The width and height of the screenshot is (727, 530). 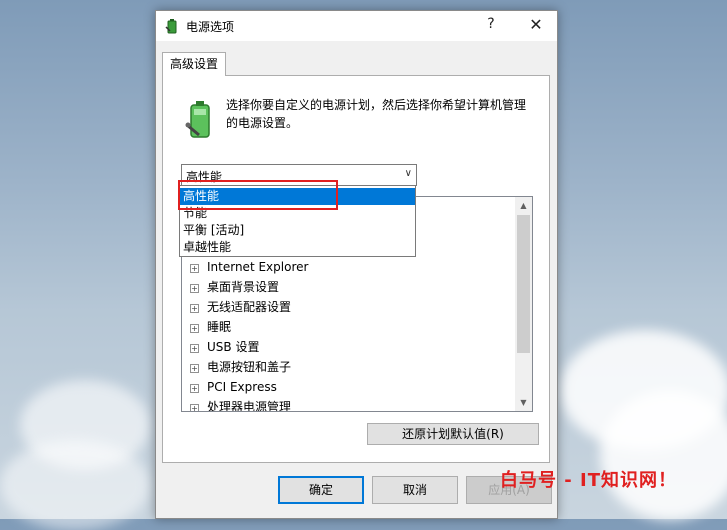 I want to click on tree-item-processor-power: + 处理器电源管理, so click(x=241, y=404).